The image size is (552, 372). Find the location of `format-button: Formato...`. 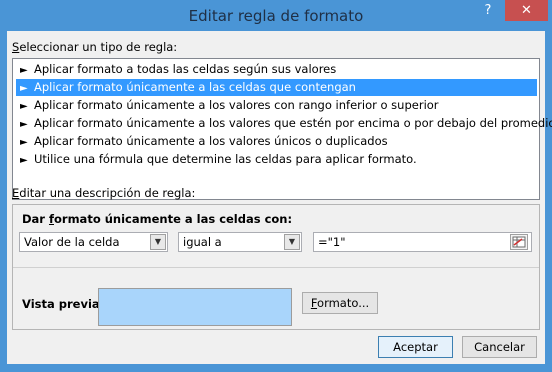

format-button: Formato... is located at coordinates (340, 303).